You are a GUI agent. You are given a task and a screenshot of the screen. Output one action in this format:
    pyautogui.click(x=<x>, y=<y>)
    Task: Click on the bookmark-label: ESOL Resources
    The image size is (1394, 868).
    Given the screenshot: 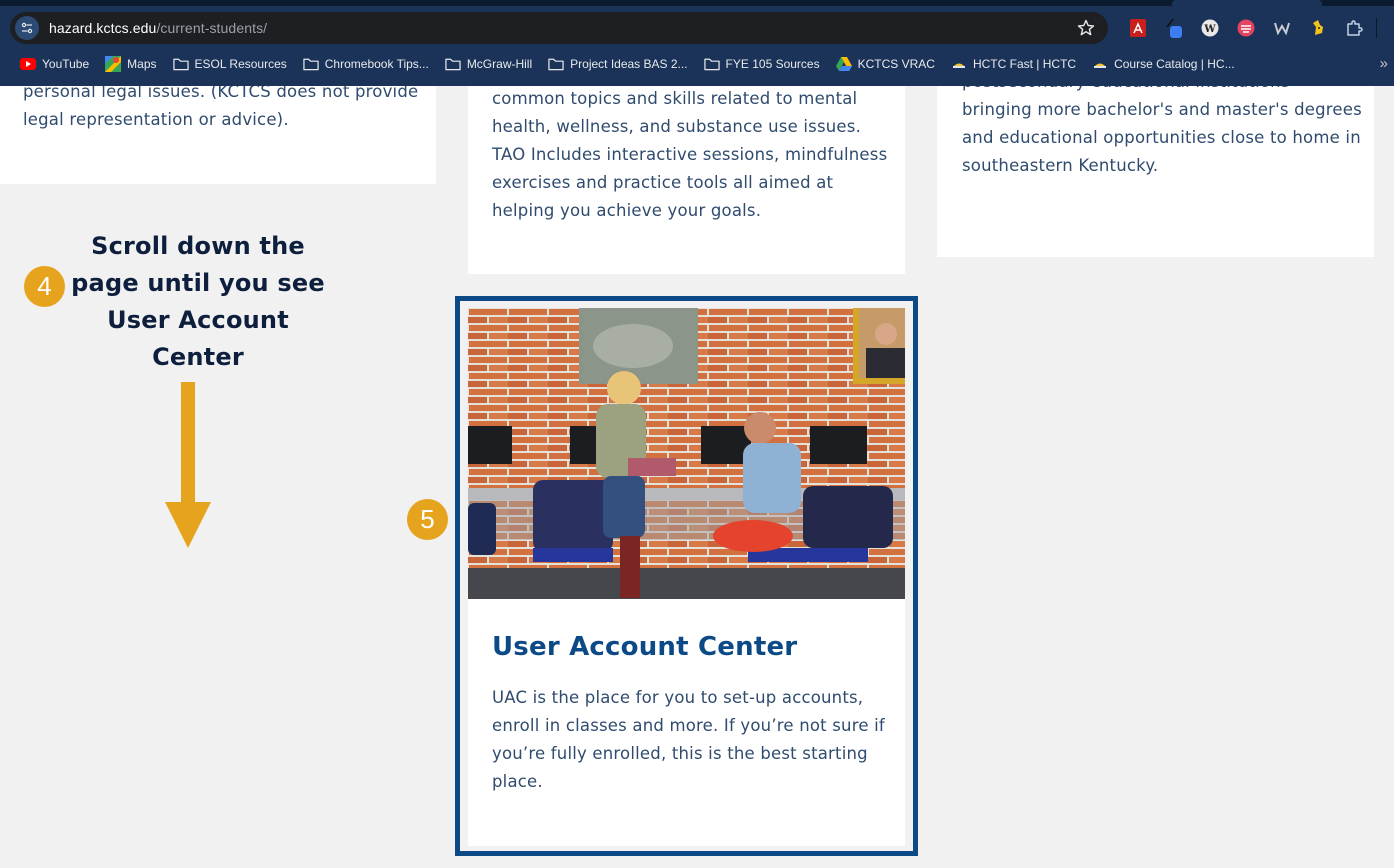 What is the action you would take?
    pyautogui.click(x=240, y=64)
    